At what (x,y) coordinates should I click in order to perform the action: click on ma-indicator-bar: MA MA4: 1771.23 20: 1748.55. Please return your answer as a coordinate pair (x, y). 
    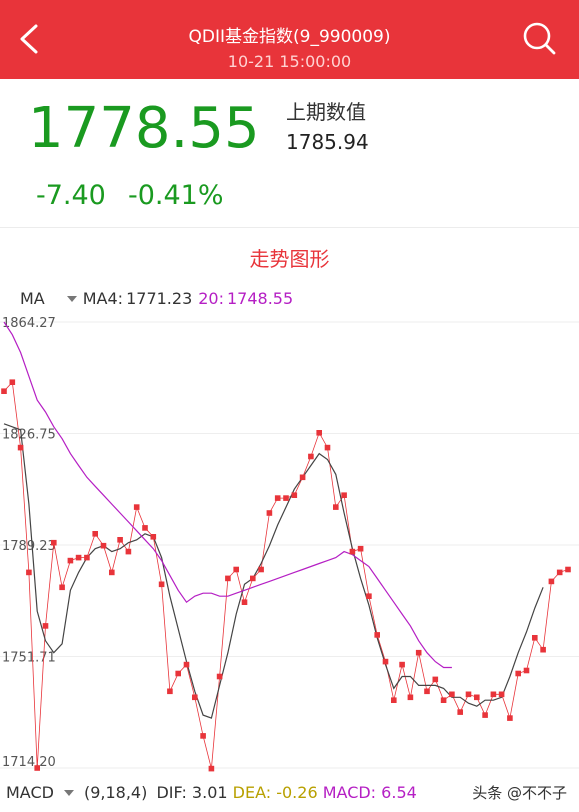
    Looking at the image, I should click on (159, 298).